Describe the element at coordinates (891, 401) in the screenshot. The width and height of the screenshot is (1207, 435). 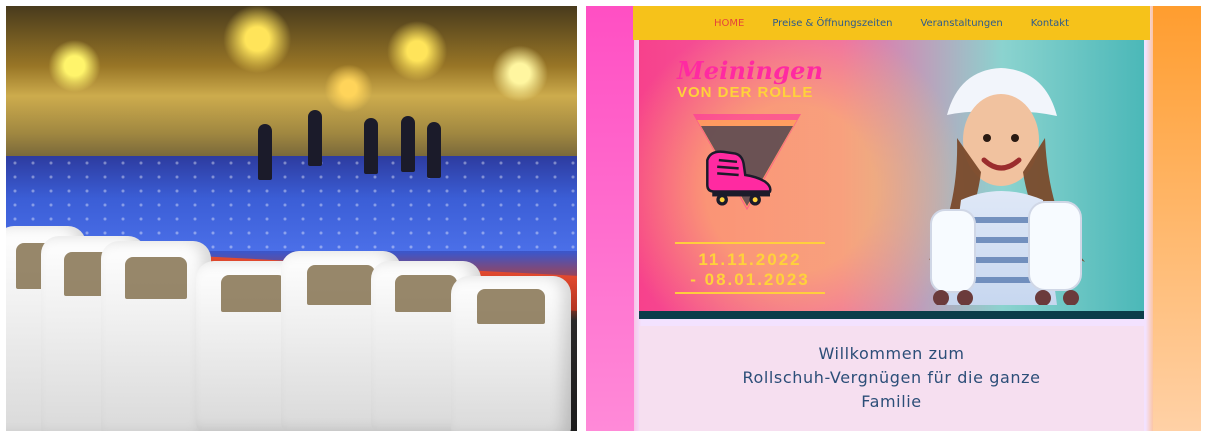
I see `welcome-line: Familie` at that location.